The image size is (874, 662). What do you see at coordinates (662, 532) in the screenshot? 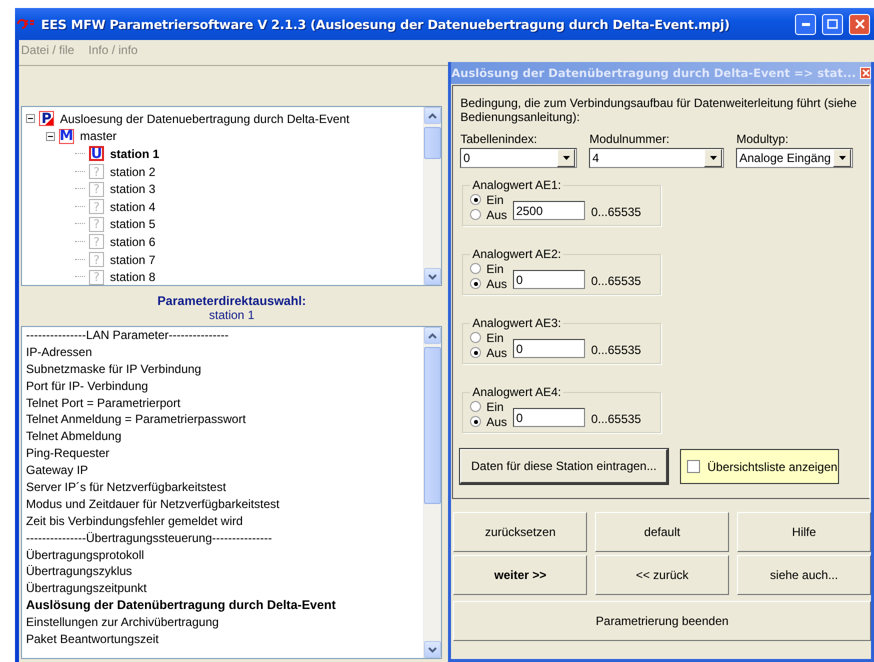
I see `dialog-button: default` at bounding box center [662, 532].